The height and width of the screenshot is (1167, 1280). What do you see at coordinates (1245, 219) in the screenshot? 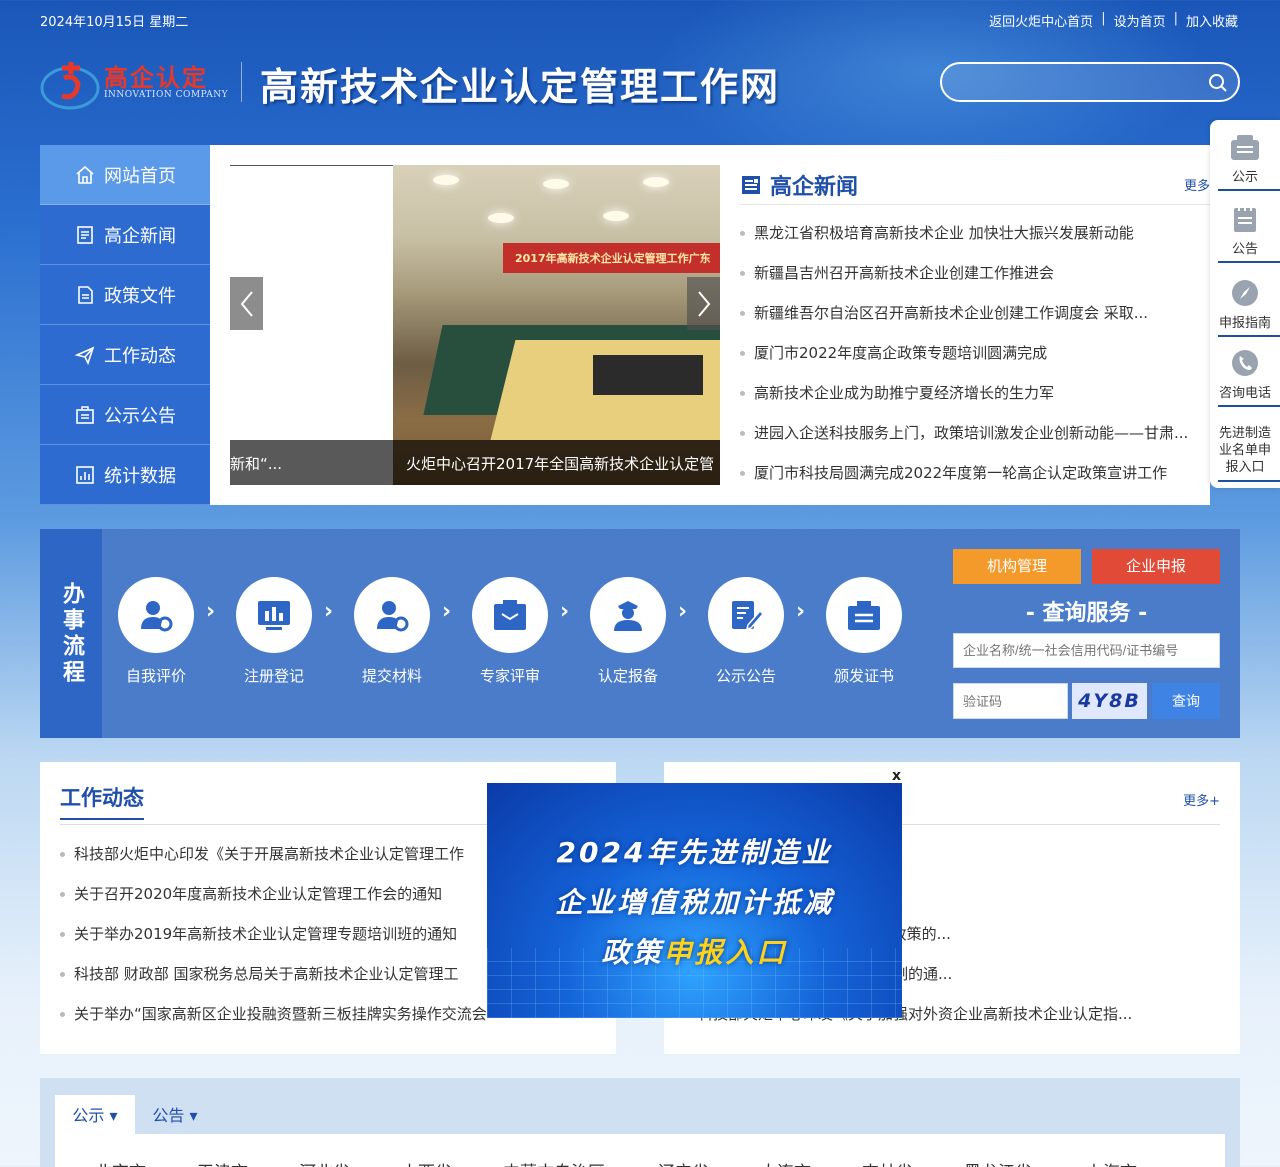
I see `announcement-icon` at bounding box center [1245, 219].